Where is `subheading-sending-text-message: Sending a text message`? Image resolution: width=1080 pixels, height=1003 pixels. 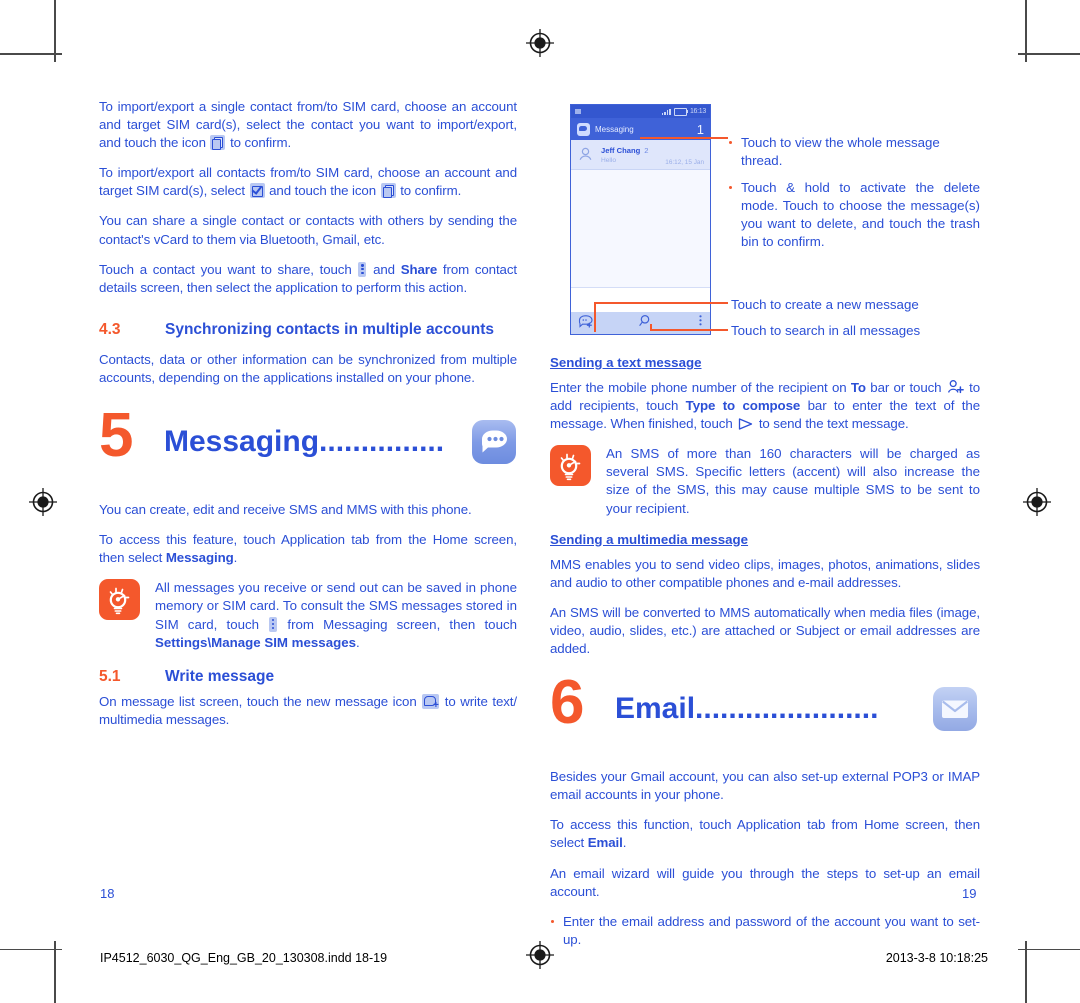 subheading-sending-text-message: Sending a text message is located at coordinates (626, 362).